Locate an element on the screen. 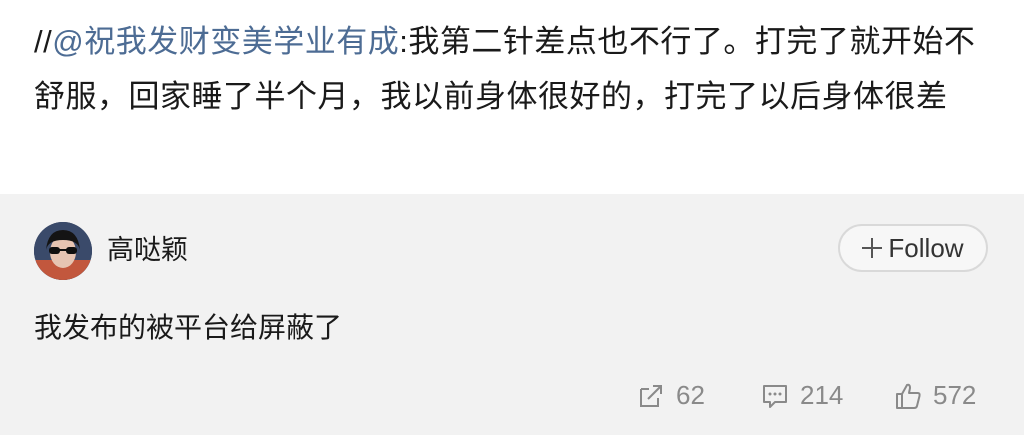 The height and width of the screenshot is (435, 1024). avatar is located at coordinates (63, 251).